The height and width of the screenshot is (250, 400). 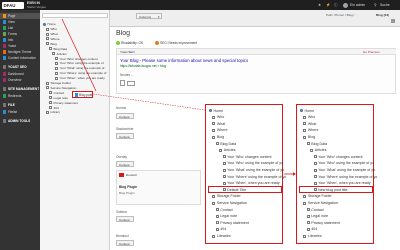 What do you see at coordinates (75, 112) in the screenshot?
I see `tree-node: Library` at bounding box center [75, 112].